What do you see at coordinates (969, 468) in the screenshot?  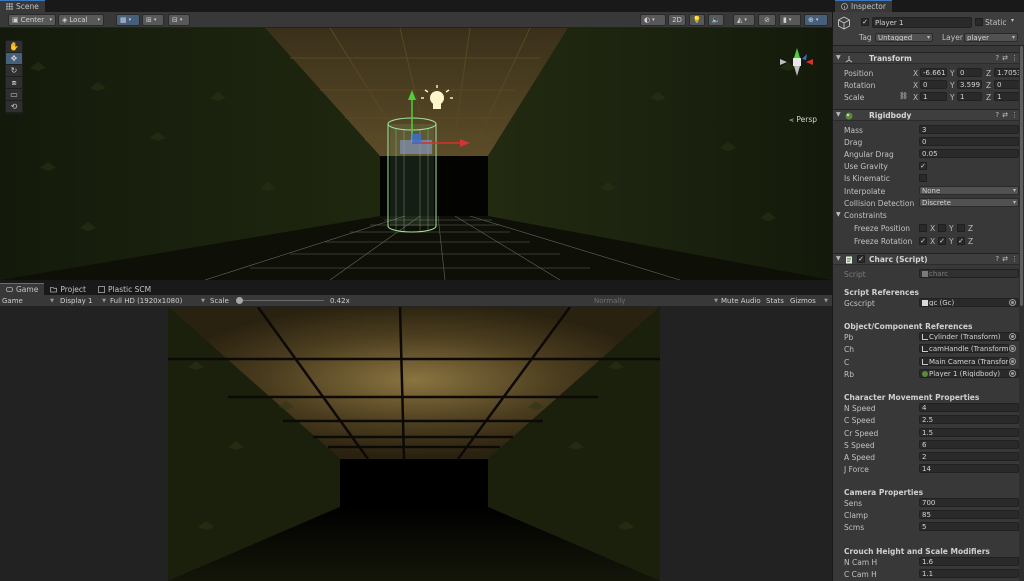 I see `j-force-field: 14` at bounding box center [969, 468].